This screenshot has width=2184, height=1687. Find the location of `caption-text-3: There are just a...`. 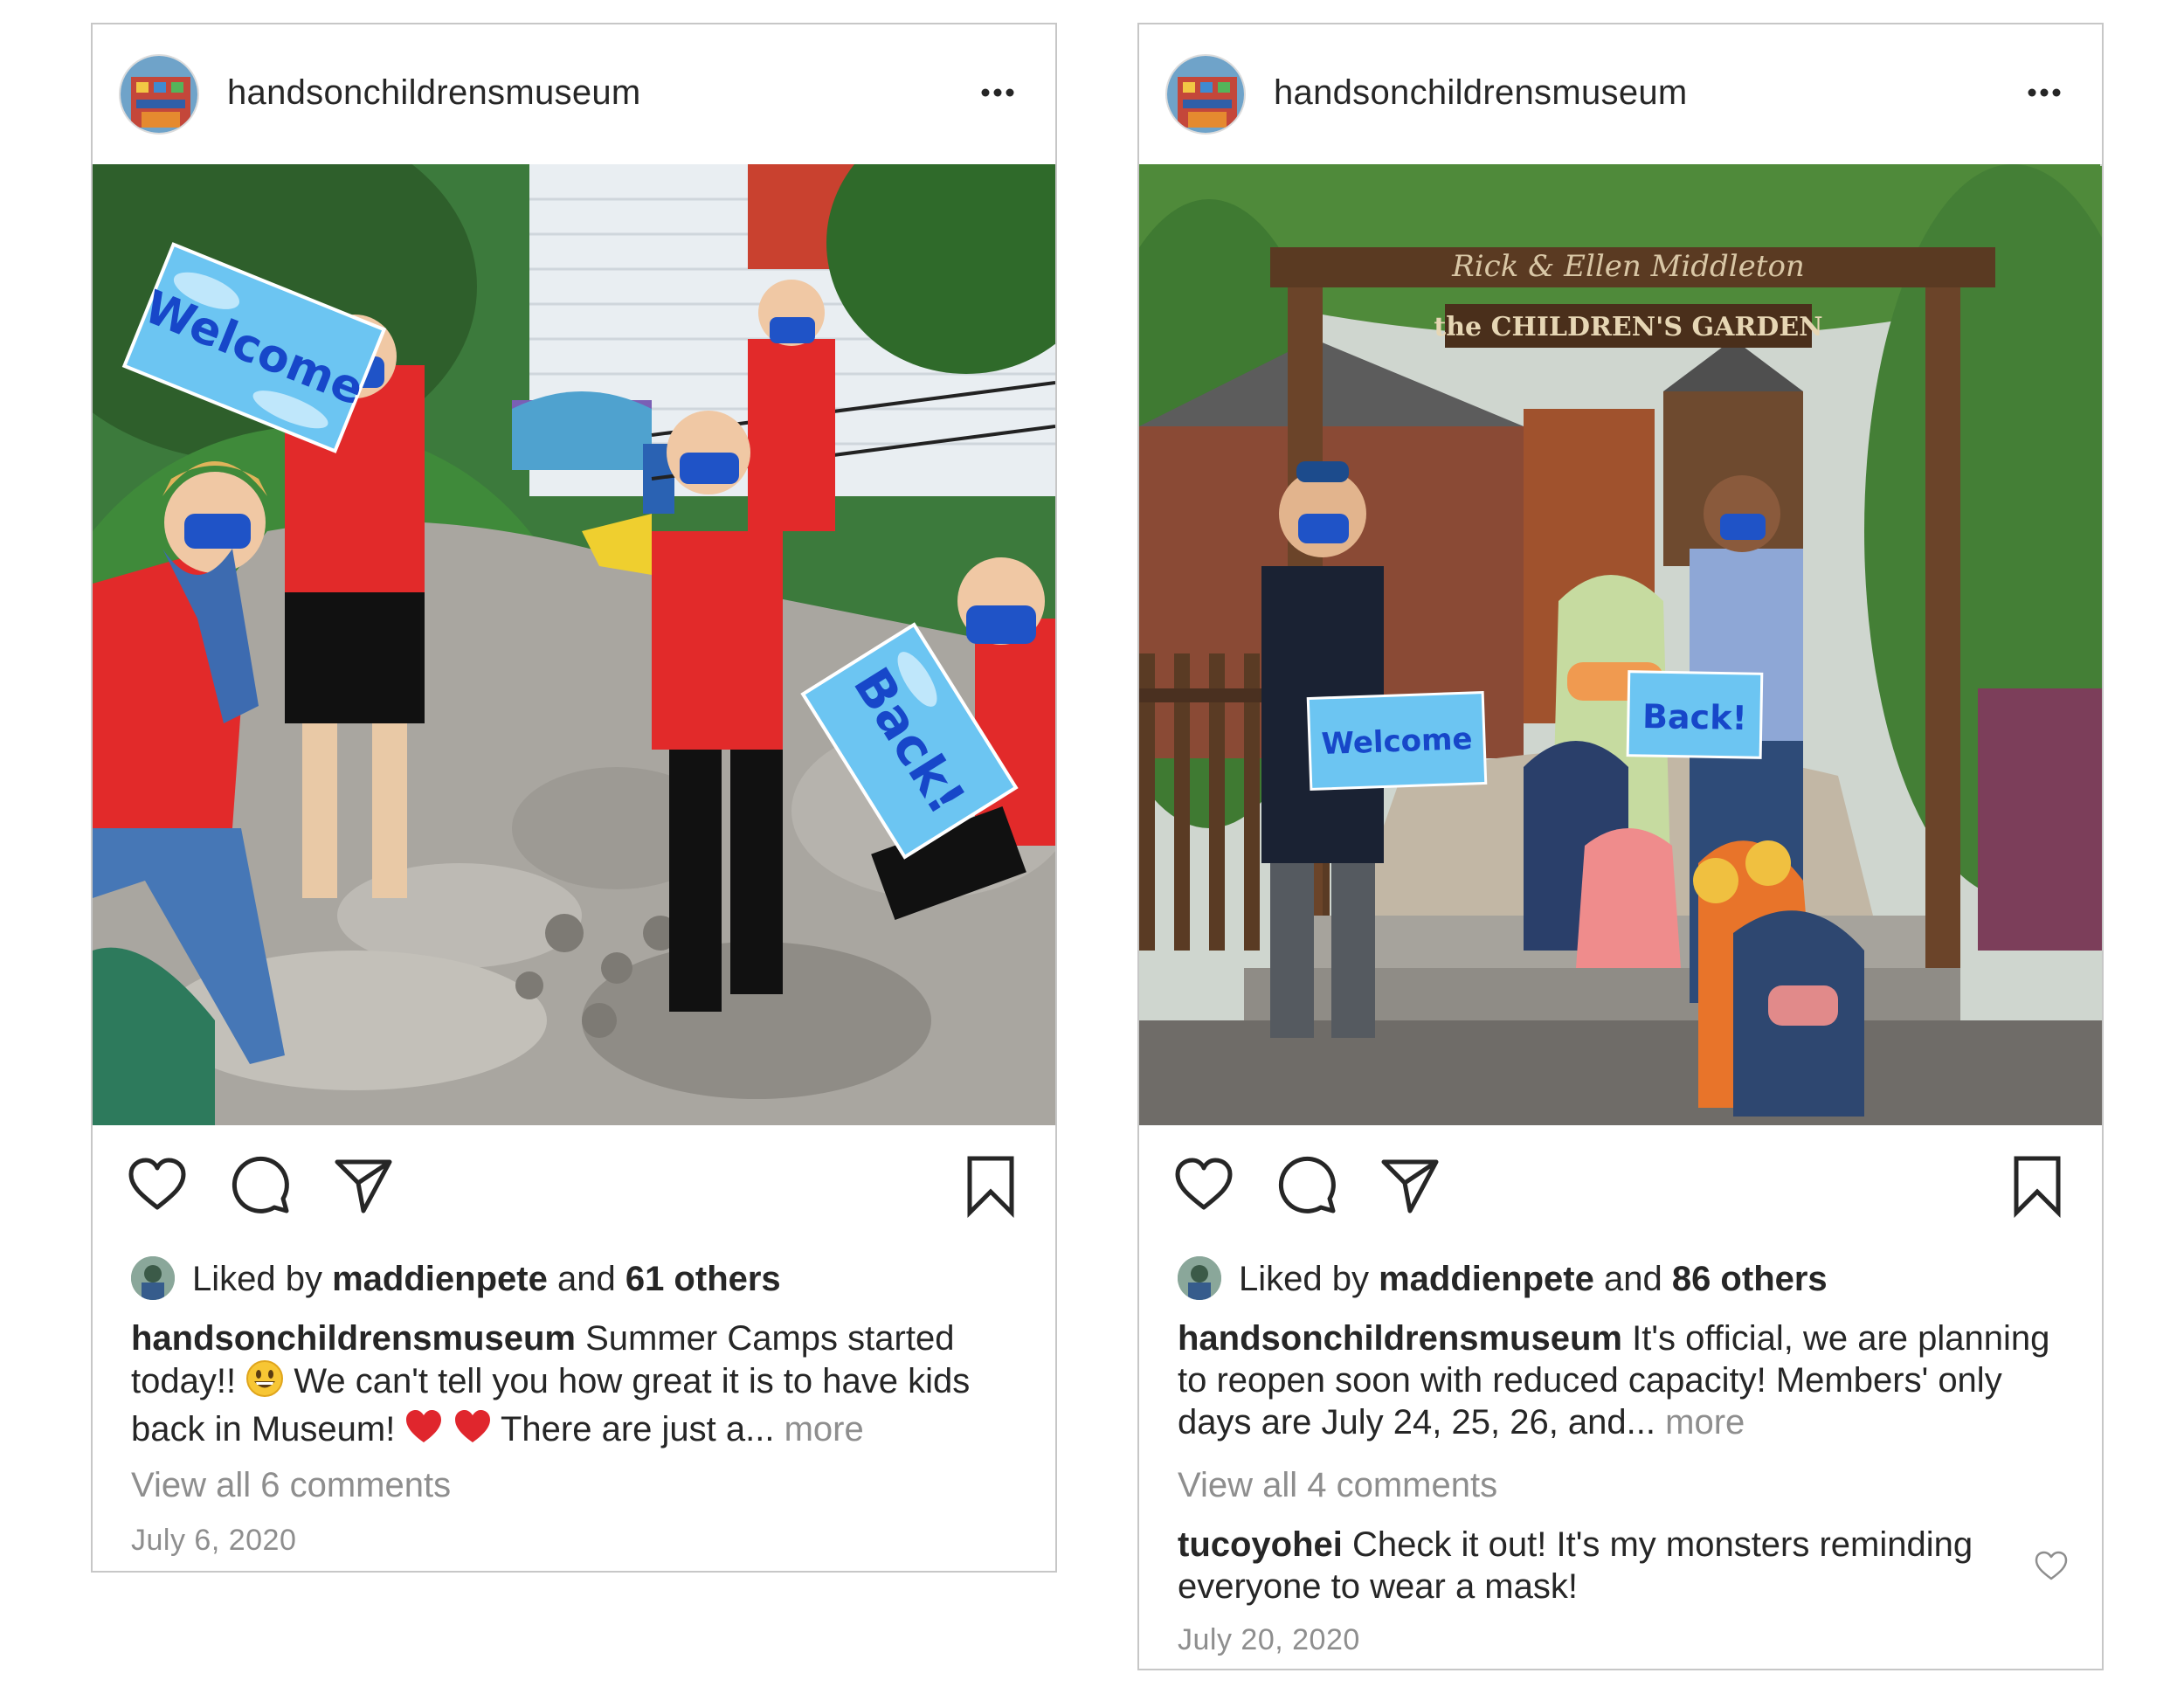

caption-text-3: There are just a... is located at coordinates (637, 1429).